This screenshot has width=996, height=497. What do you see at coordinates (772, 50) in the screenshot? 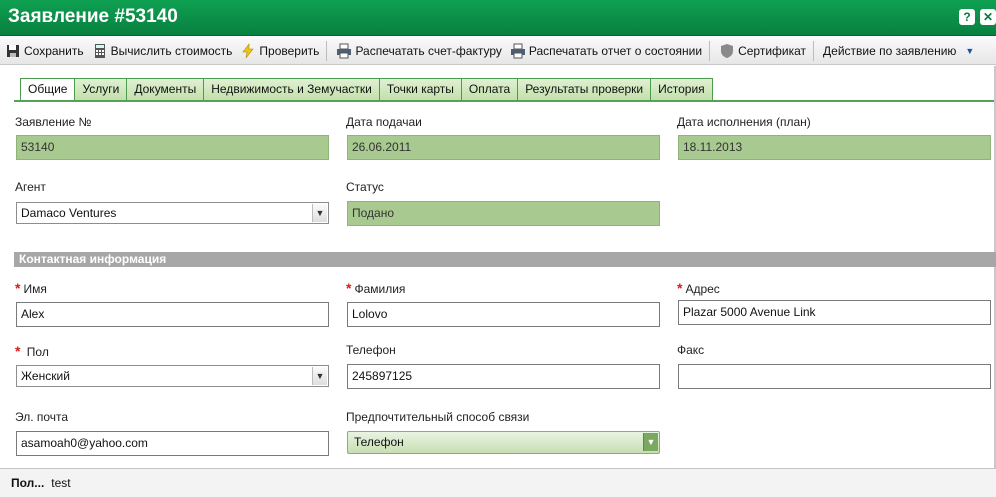
I see `certificate-label: Сертификат` at bounding box center [772, 50].